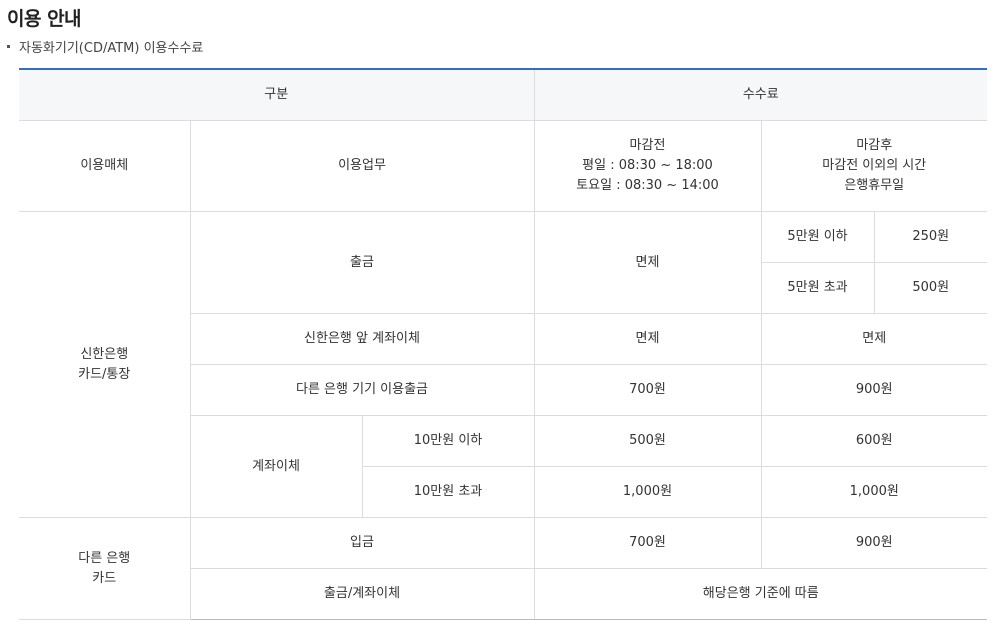  What do you see at coordinates (818, 288) in the screenshot?
I see `withdraw-tier2-condition: 5만원 초과` at bounding box center [818, 288].